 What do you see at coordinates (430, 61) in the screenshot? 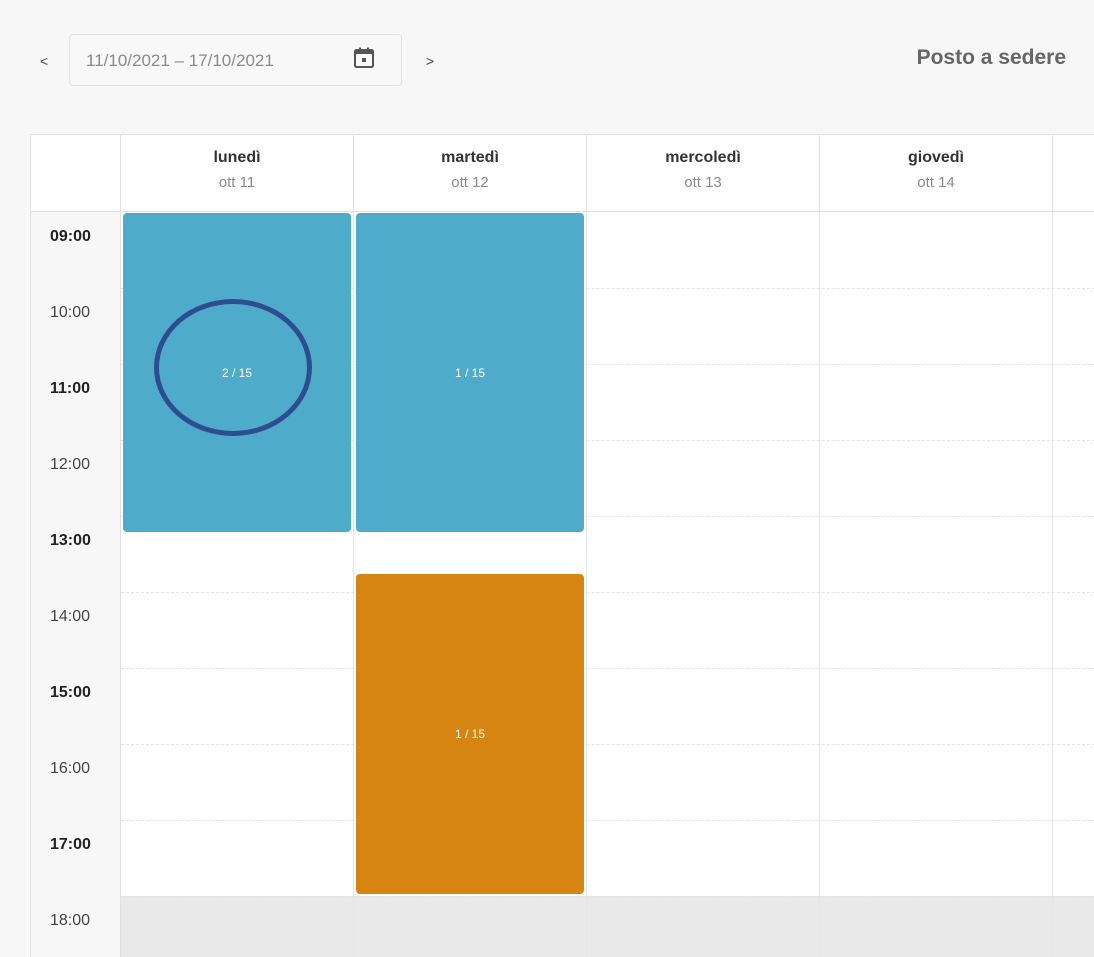
I see `next-week-button: >` at bounding box center [430, 61].